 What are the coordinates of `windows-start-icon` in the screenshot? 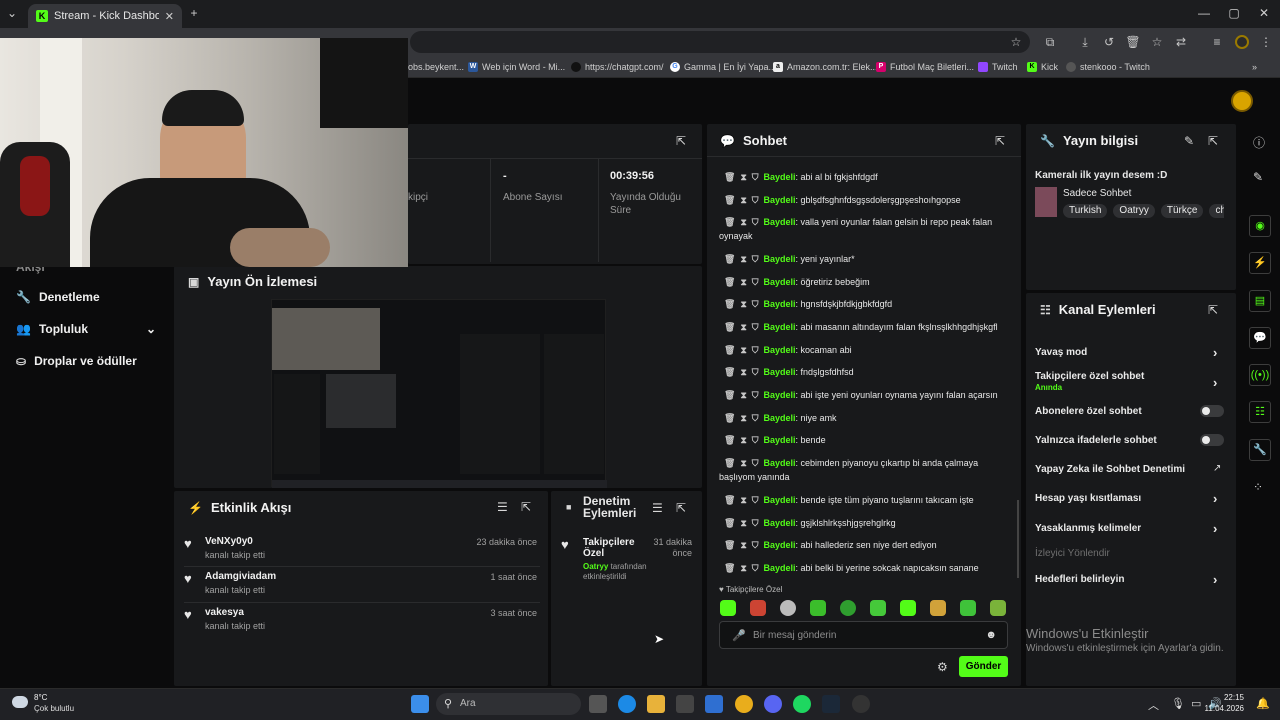 It's located at (420, 704).